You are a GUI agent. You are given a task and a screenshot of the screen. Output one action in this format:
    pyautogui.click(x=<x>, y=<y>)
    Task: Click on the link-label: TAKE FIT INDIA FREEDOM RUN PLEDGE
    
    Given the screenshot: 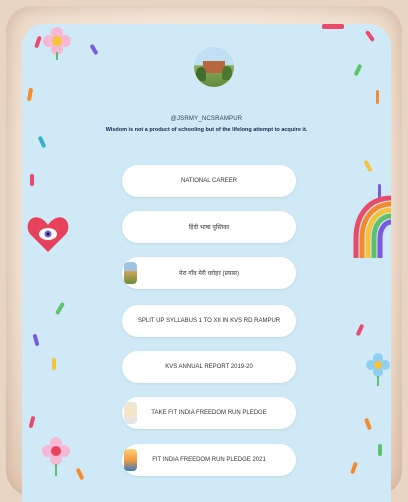 What is the action you would take?
    pyautogui.click(x=209, y=413)
    